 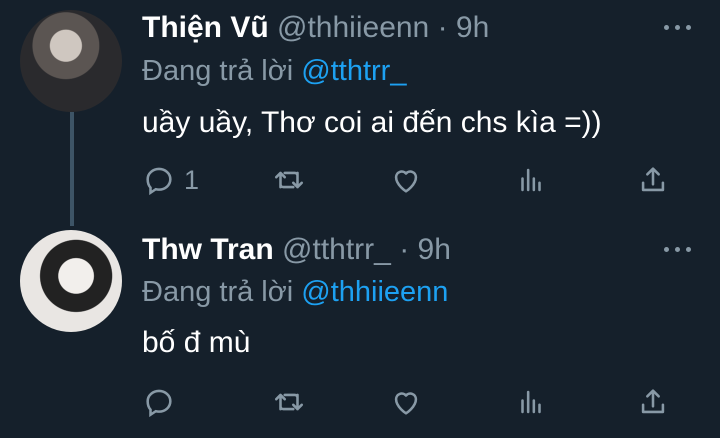 I want to click on share-button, so click(x=653, y=402).